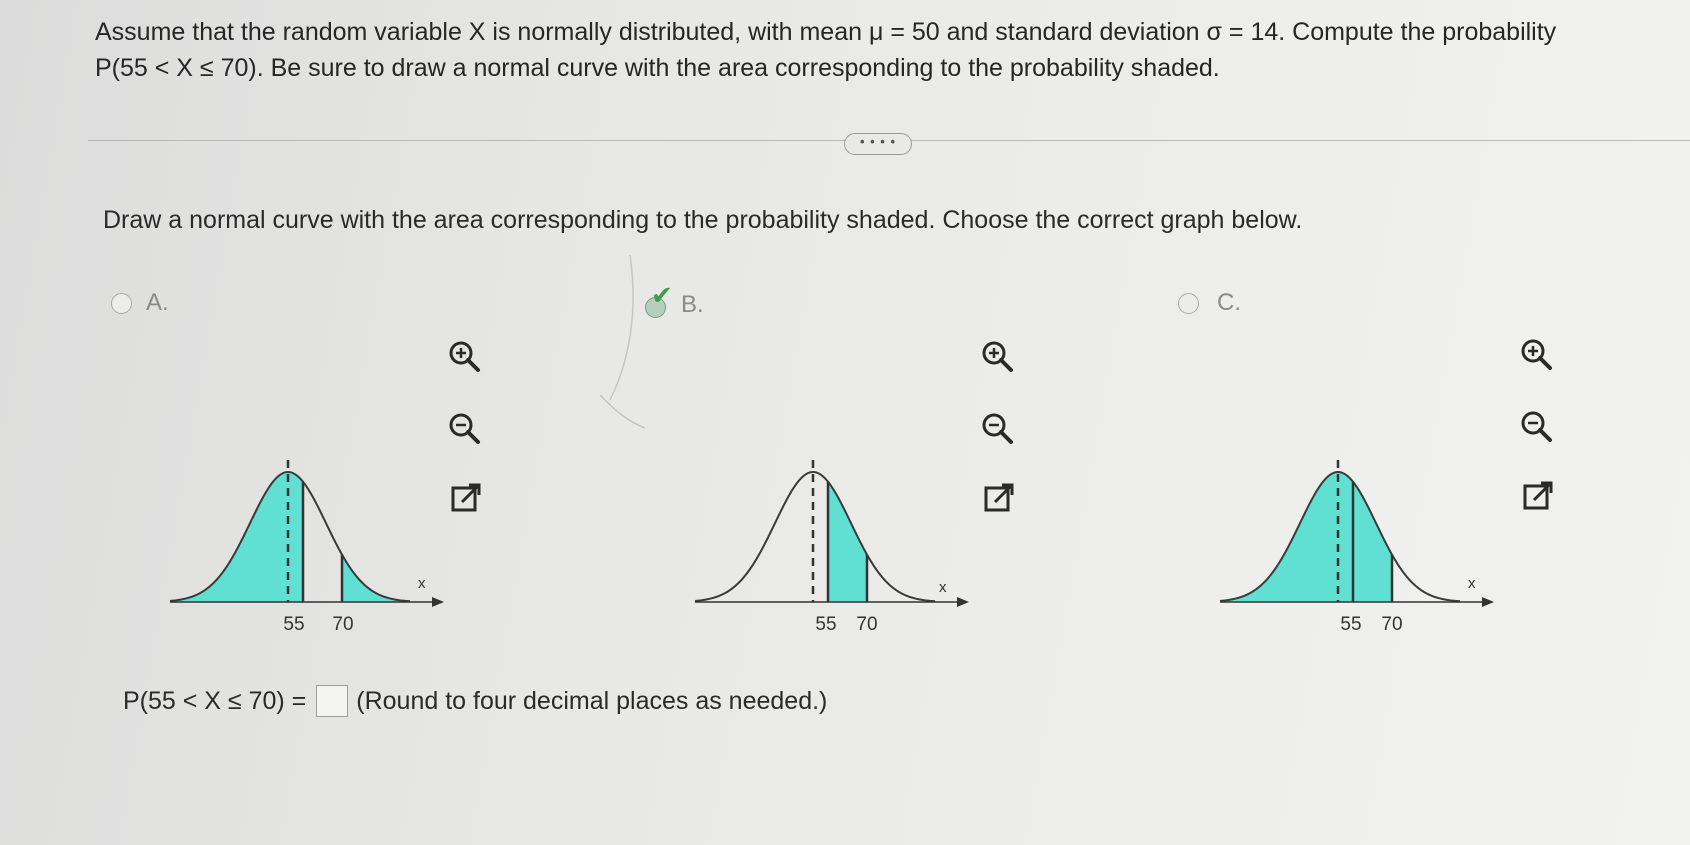  Describe the element at coordinates (342, 624) in the screenshot. I see `graph-a-tick-70: 70` at that location.